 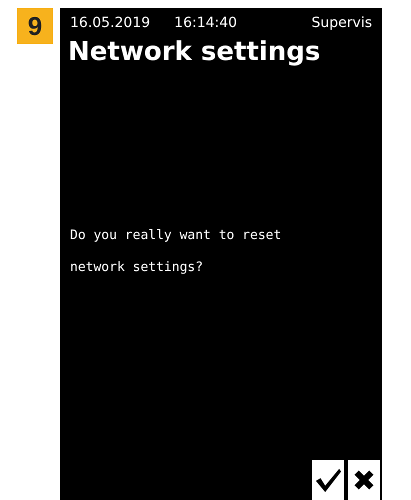 I want to click on time-text: 16:14:40, so click(x=206, y=23).